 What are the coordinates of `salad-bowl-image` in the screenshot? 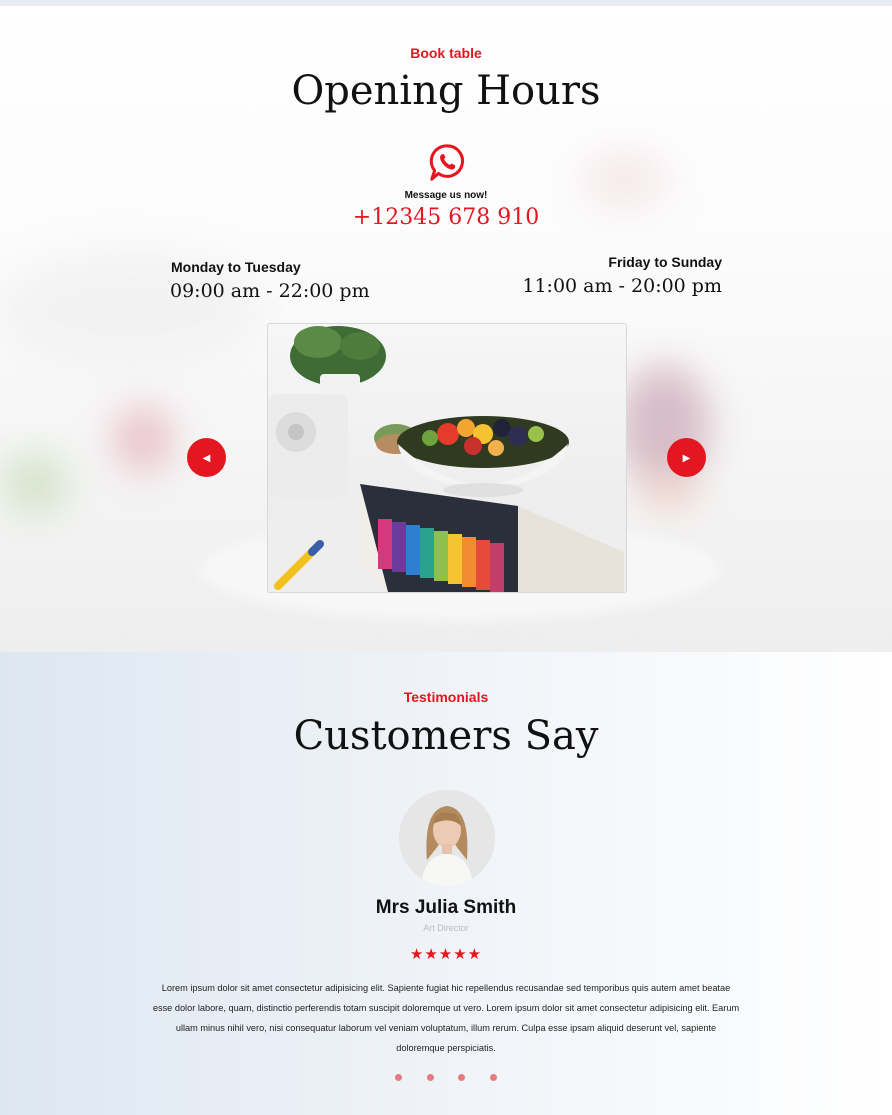 It's located at (447, 458).